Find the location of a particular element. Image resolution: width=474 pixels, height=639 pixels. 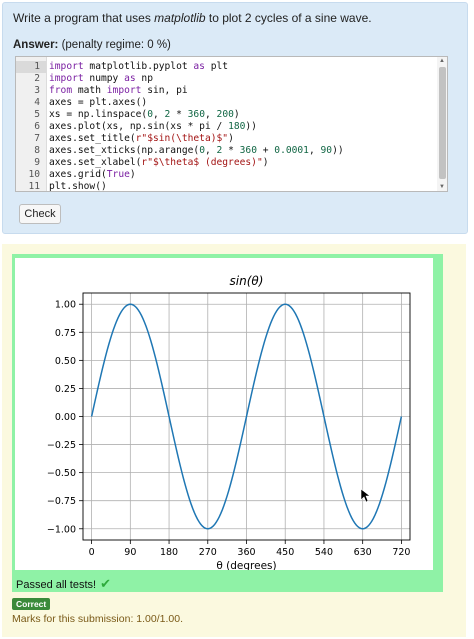

y-tick-label: −0.75 is located at coordinates (61, 501).